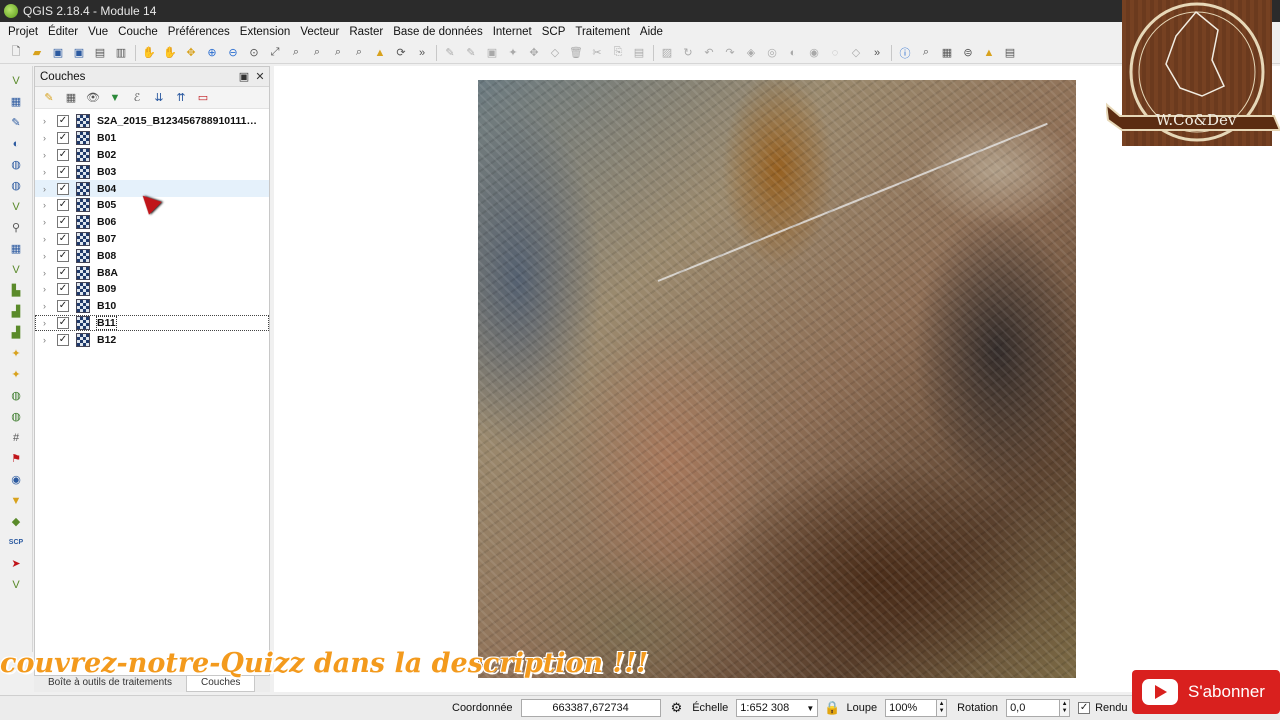 The width and height of the screenshot is (1280, 720). What do you see at coordinates (58, 53) in the screenshot?
I see `save-project-icon: ▣` at bounding box center [58, 53].